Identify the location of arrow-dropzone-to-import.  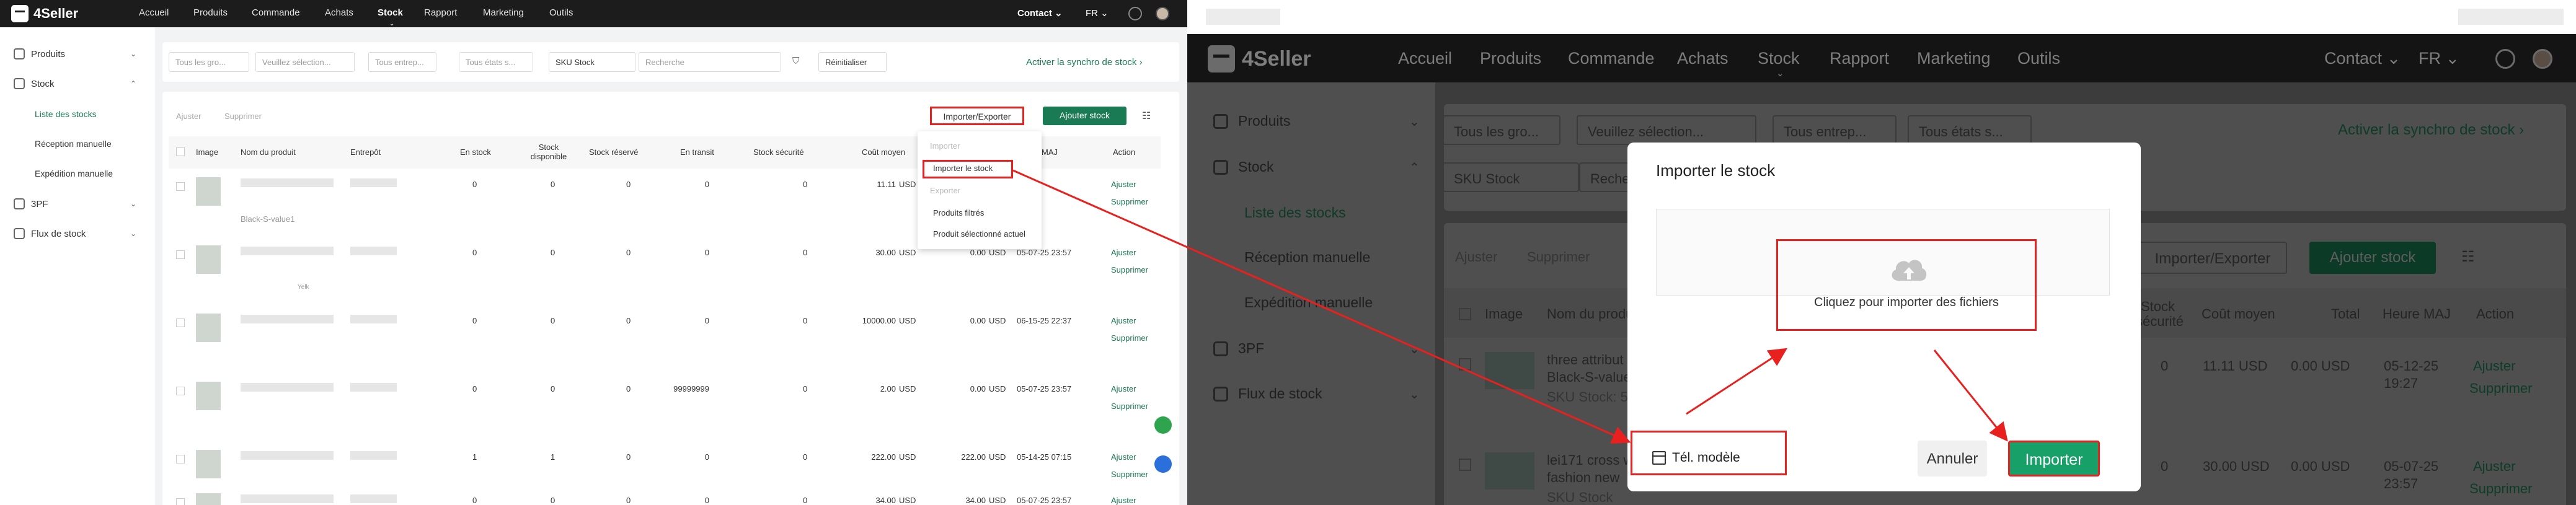
(1971, 396).